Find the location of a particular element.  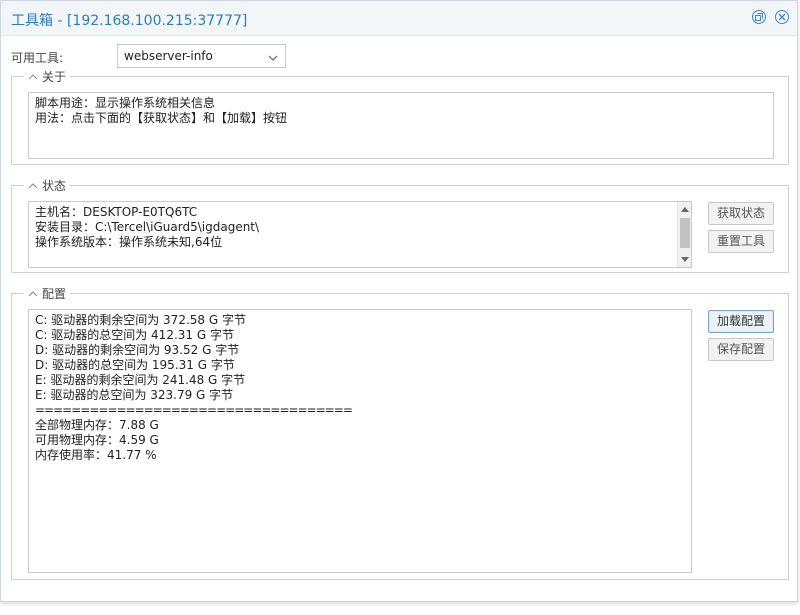

tool-select: webserver-info is located at coordinates (201, 56).